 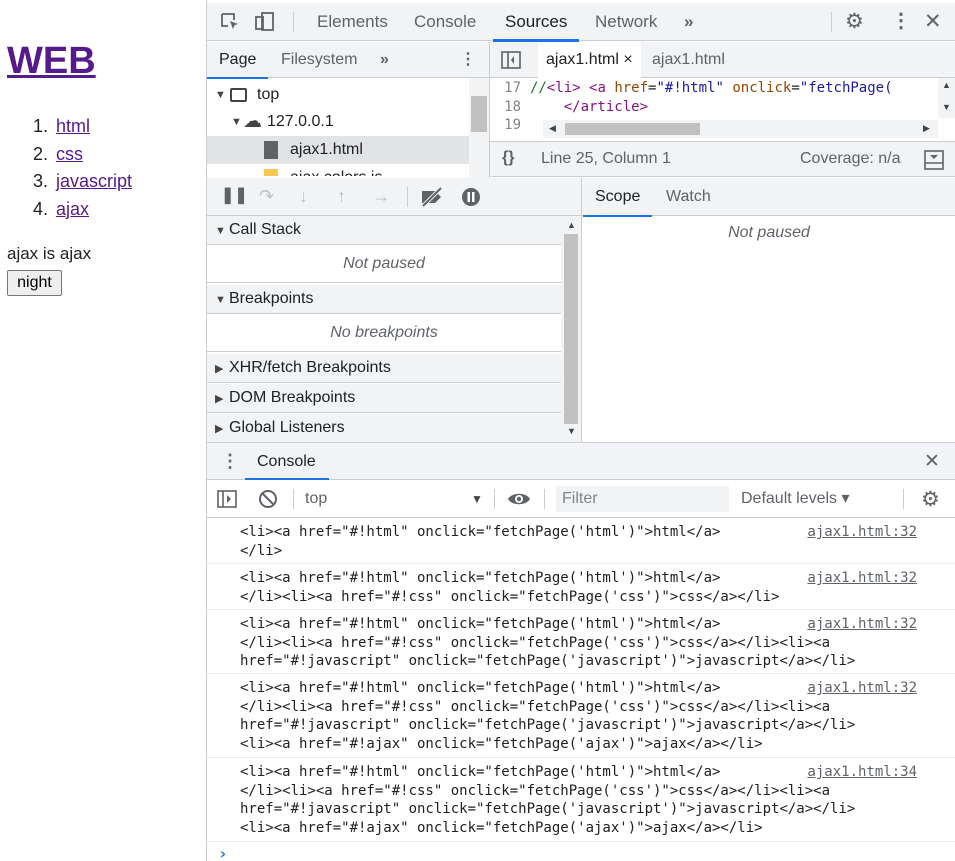 I want to click on step-over-icon: ↷, so click(x=266, y=196).